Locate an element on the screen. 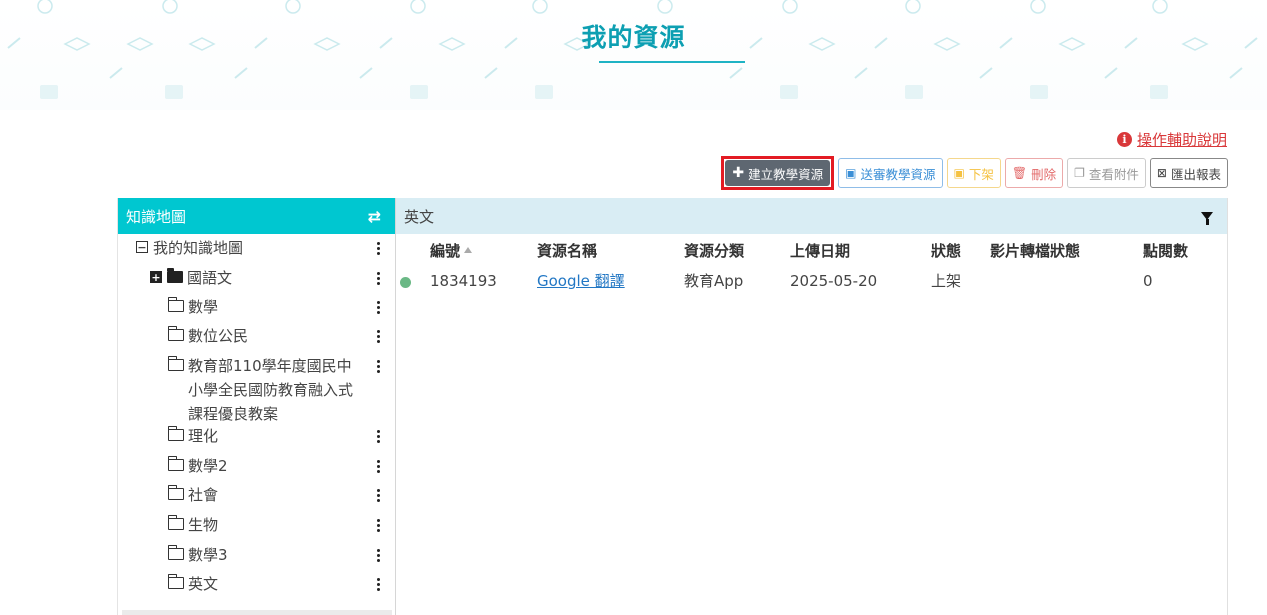  export-report-button: ⊠ 匯出報表 is located at coordinates (1188, 173).